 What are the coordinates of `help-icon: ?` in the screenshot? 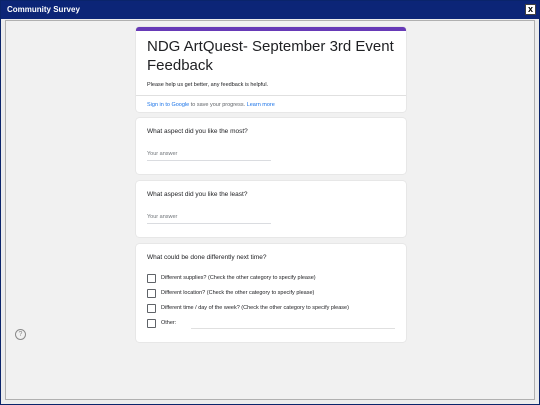 It's located at (20, 334).